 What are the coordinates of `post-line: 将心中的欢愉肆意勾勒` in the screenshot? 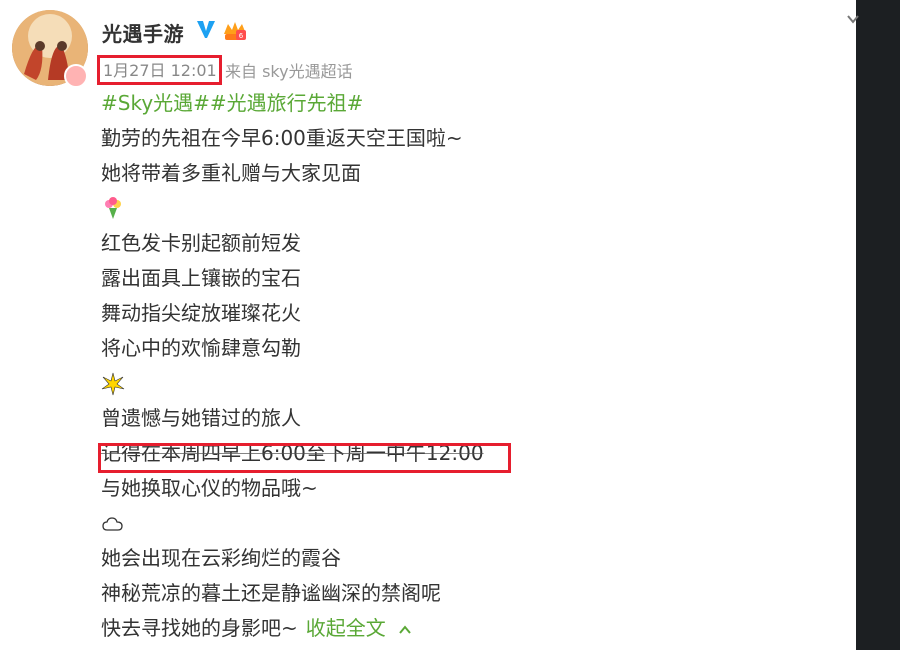 It's located at (201, 348).